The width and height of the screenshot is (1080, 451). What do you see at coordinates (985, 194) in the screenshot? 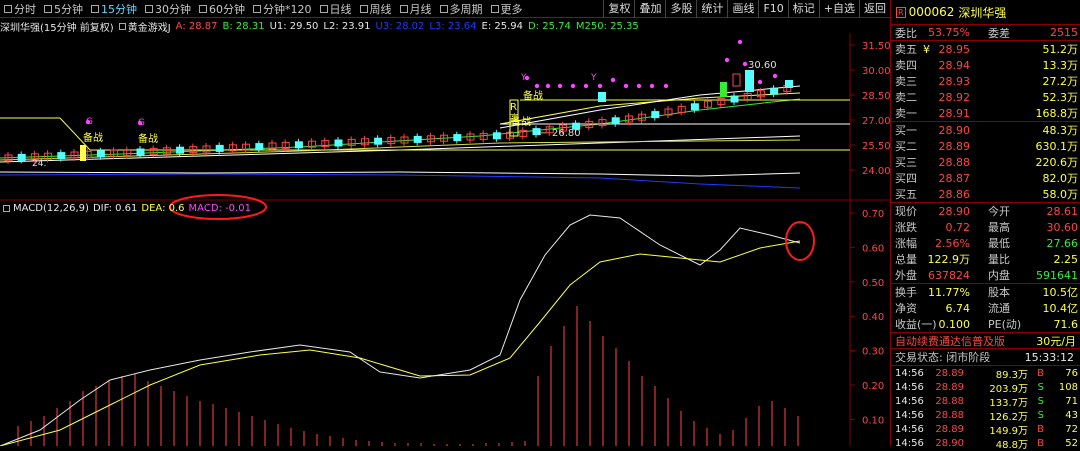
I see `bid-row: 买五 28.86 58.0万` at bounding box center [985, 194].